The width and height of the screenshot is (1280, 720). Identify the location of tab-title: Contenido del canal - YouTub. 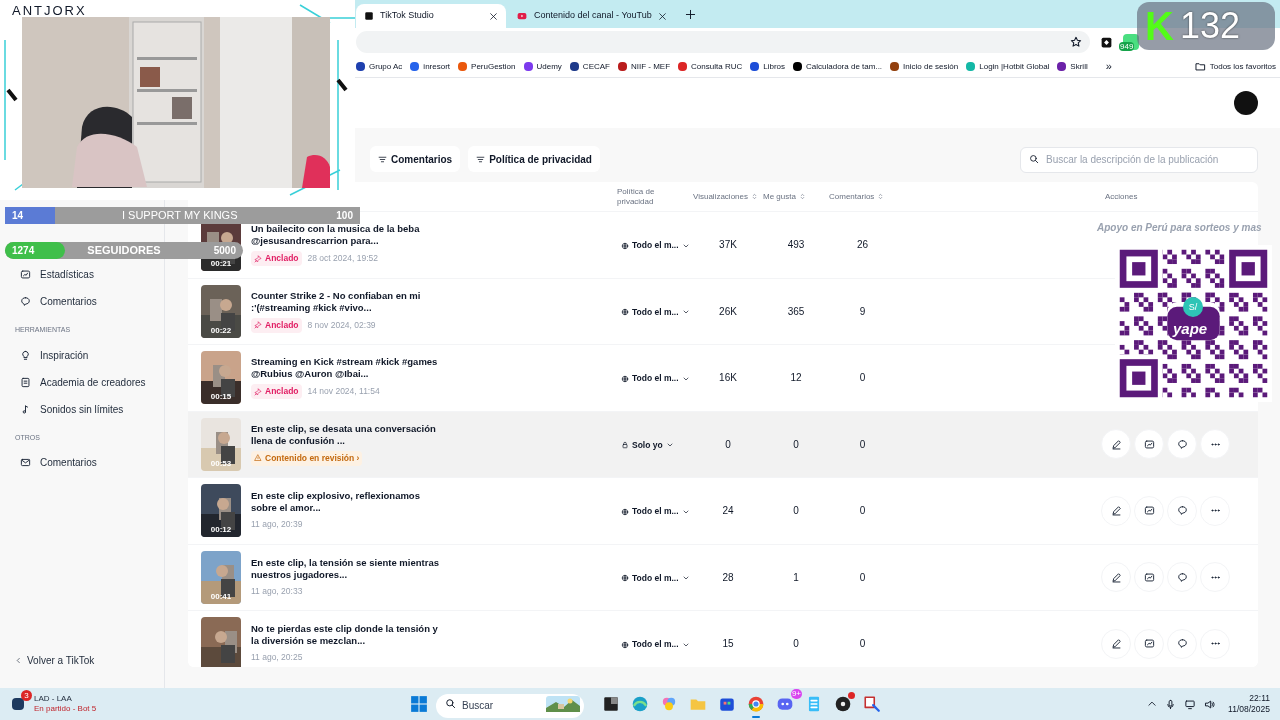
(593, 16).